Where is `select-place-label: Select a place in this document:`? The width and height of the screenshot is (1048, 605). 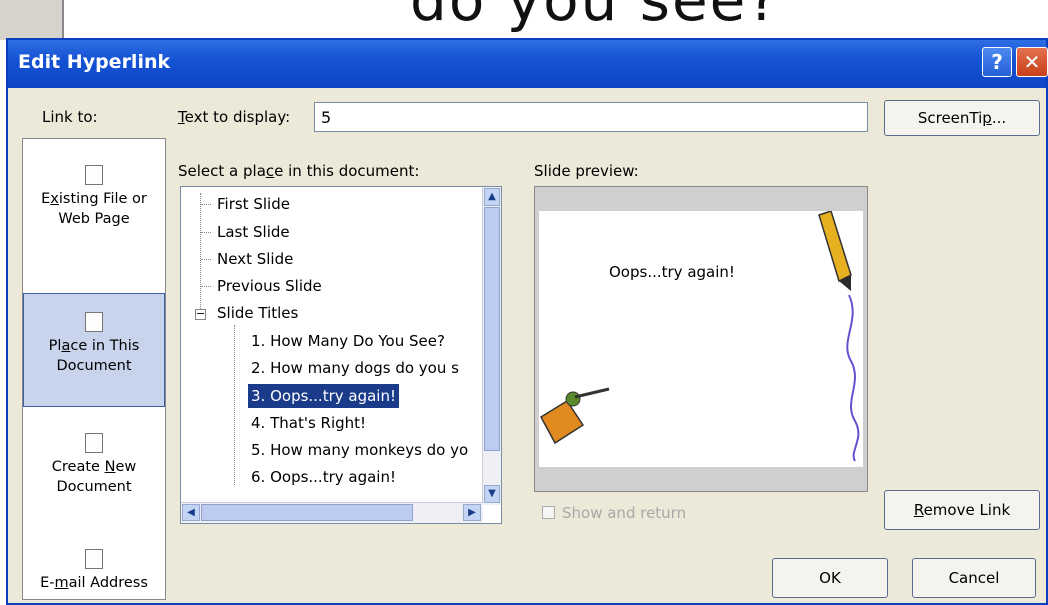 select-place-label: Select a place in this document: is located at coordinates (299, 171).